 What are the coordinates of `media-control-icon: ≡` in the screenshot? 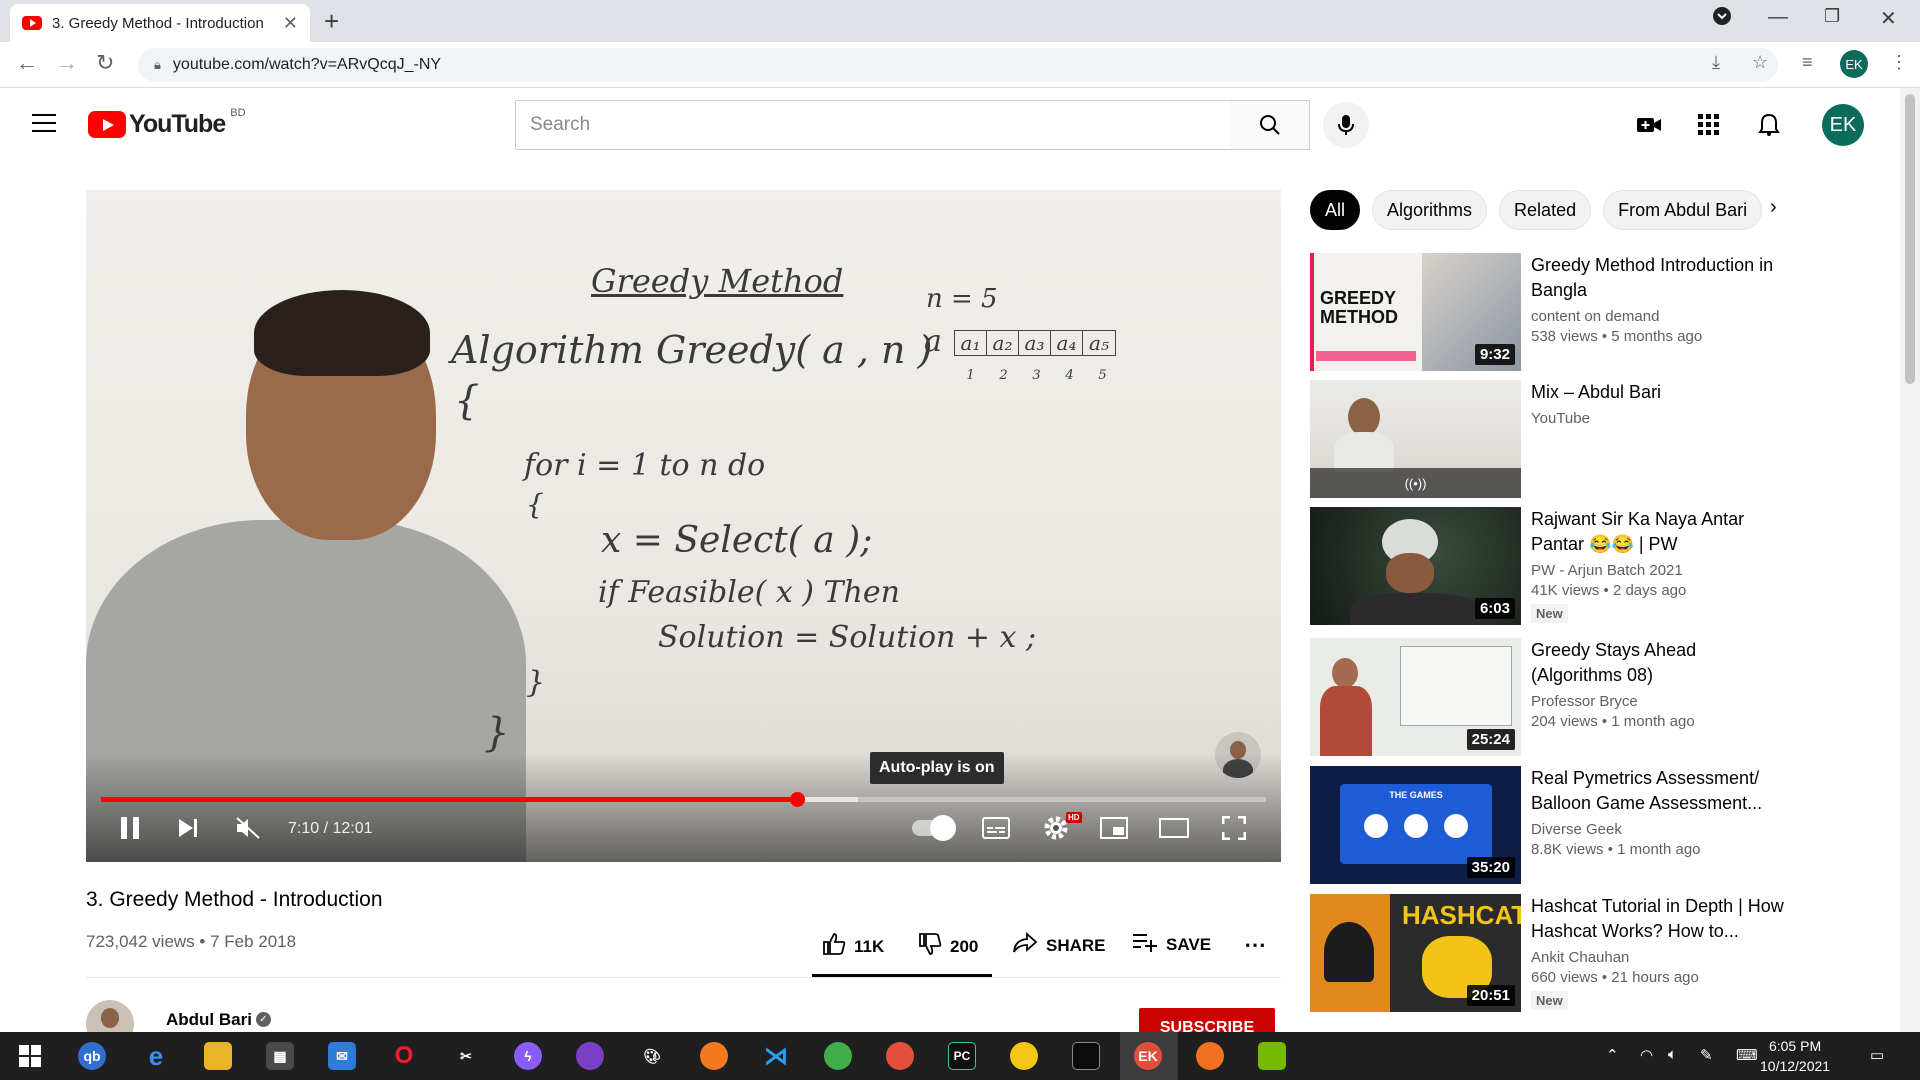 It's located at (1807, 62).